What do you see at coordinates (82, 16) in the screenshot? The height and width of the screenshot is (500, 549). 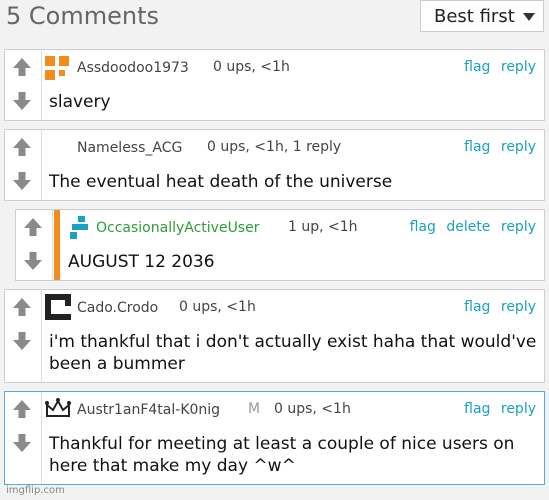 I see `comments-count-title: 5 Comments` at bounding box center [82, 16].